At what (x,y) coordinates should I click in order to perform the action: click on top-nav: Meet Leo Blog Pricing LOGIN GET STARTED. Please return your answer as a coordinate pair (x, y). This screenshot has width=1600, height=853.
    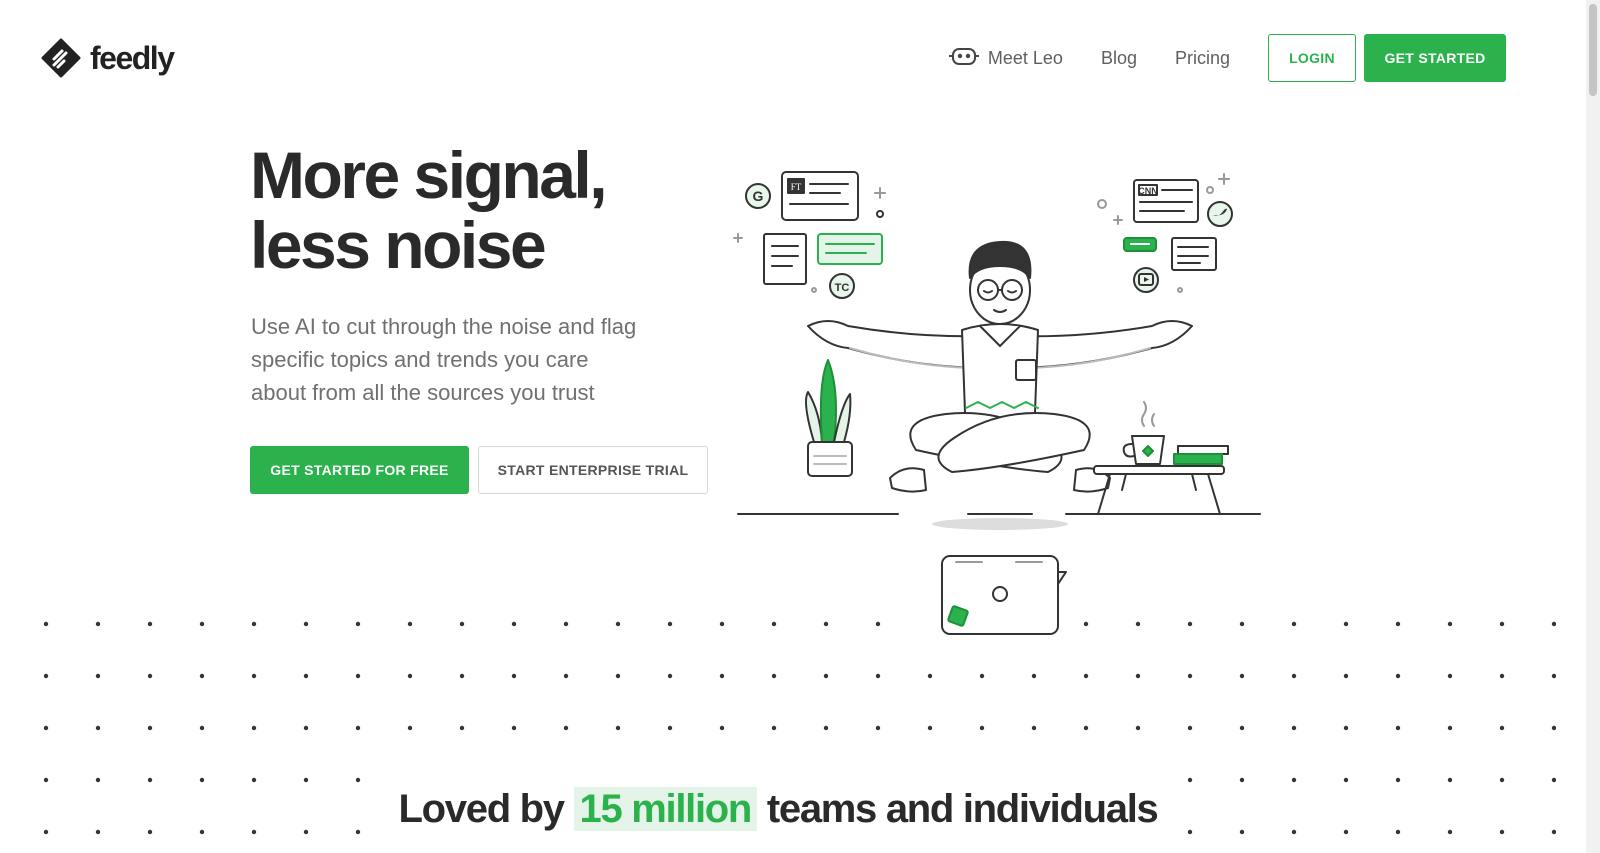
    Looking at the image, I should click on (1227, 58).